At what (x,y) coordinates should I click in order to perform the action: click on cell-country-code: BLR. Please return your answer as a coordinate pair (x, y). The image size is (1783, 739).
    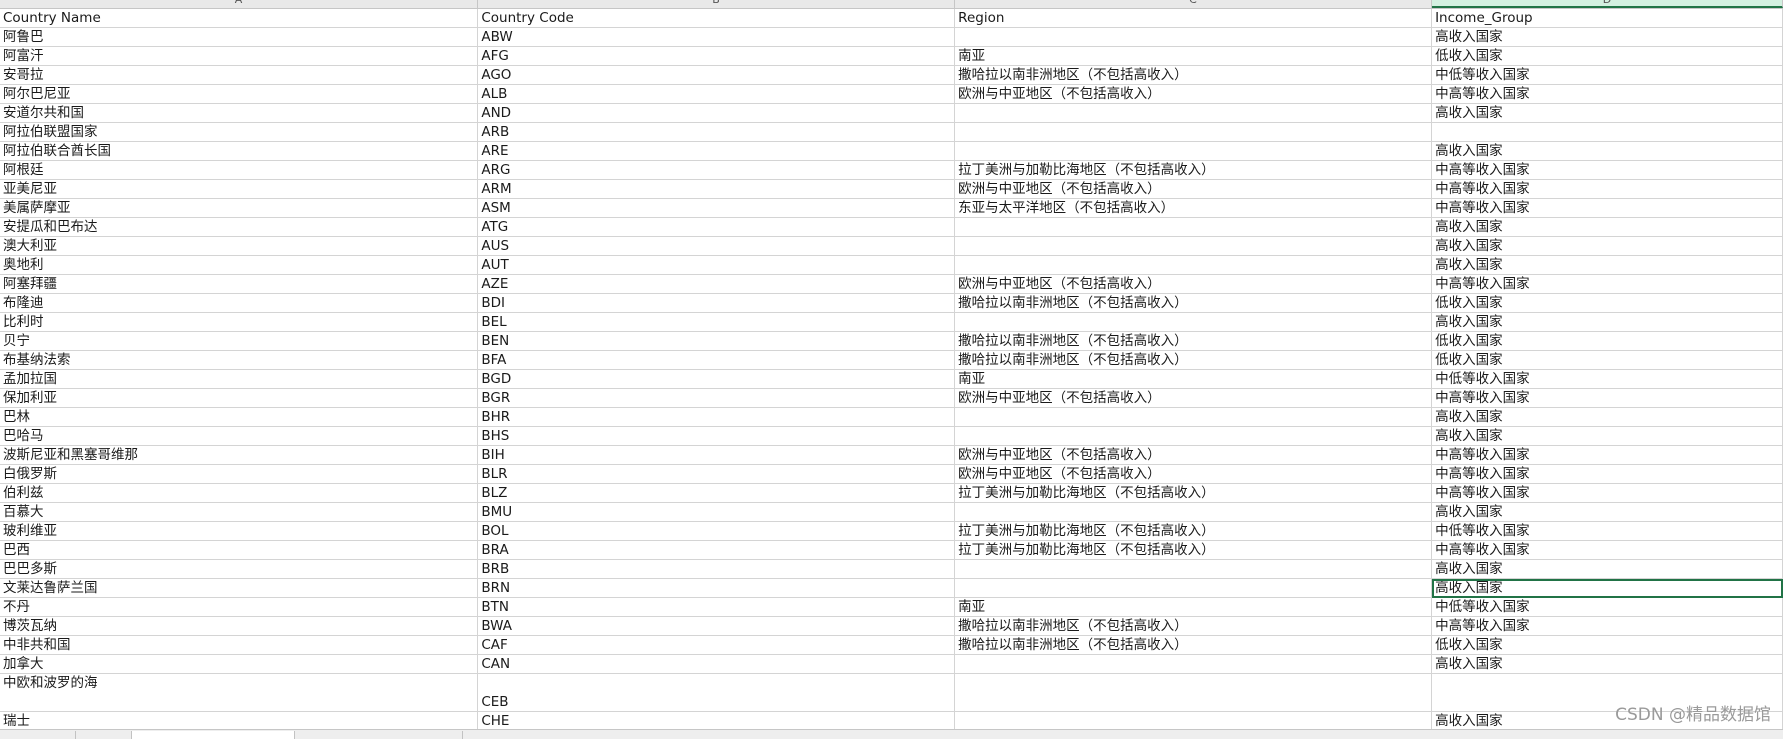
    Looking at the image, I should click on (716, 474).